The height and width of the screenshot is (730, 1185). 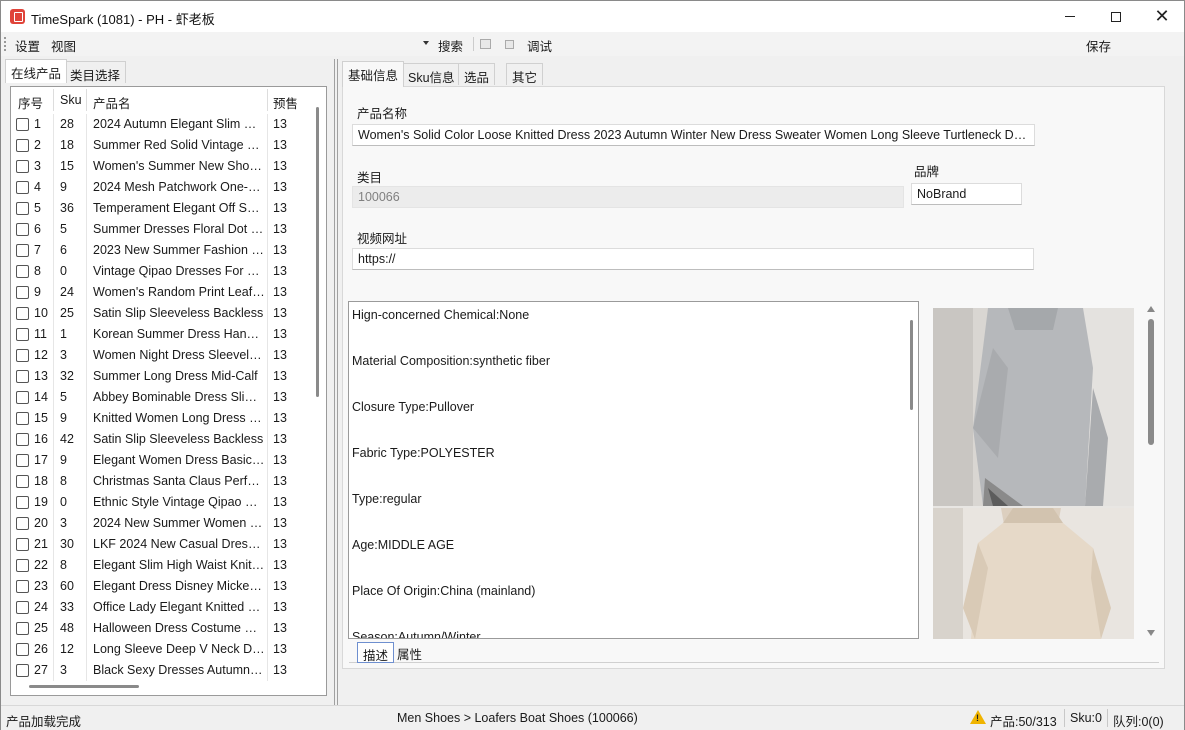 What do you see at coordinates (37, 187) in the screenshot?
I see `row-index: 4` at bounding box center [37, 187].